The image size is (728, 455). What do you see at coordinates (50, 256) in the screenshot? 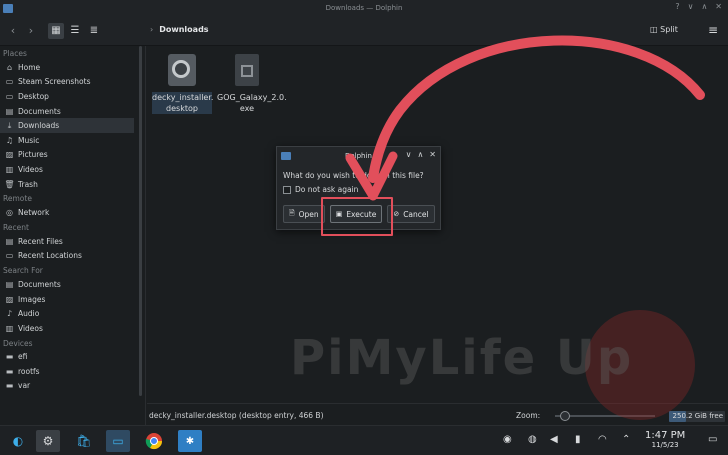
I see `sidebar-item-label: Recent Locations` at bounding box center [50, 256].